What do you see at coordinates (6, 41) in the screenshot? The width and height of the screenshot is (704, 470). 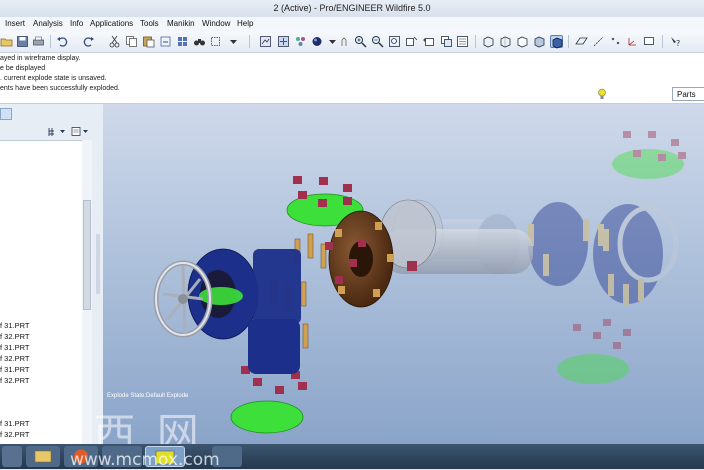 I see `open-icon` at bounding box center [6, 41].